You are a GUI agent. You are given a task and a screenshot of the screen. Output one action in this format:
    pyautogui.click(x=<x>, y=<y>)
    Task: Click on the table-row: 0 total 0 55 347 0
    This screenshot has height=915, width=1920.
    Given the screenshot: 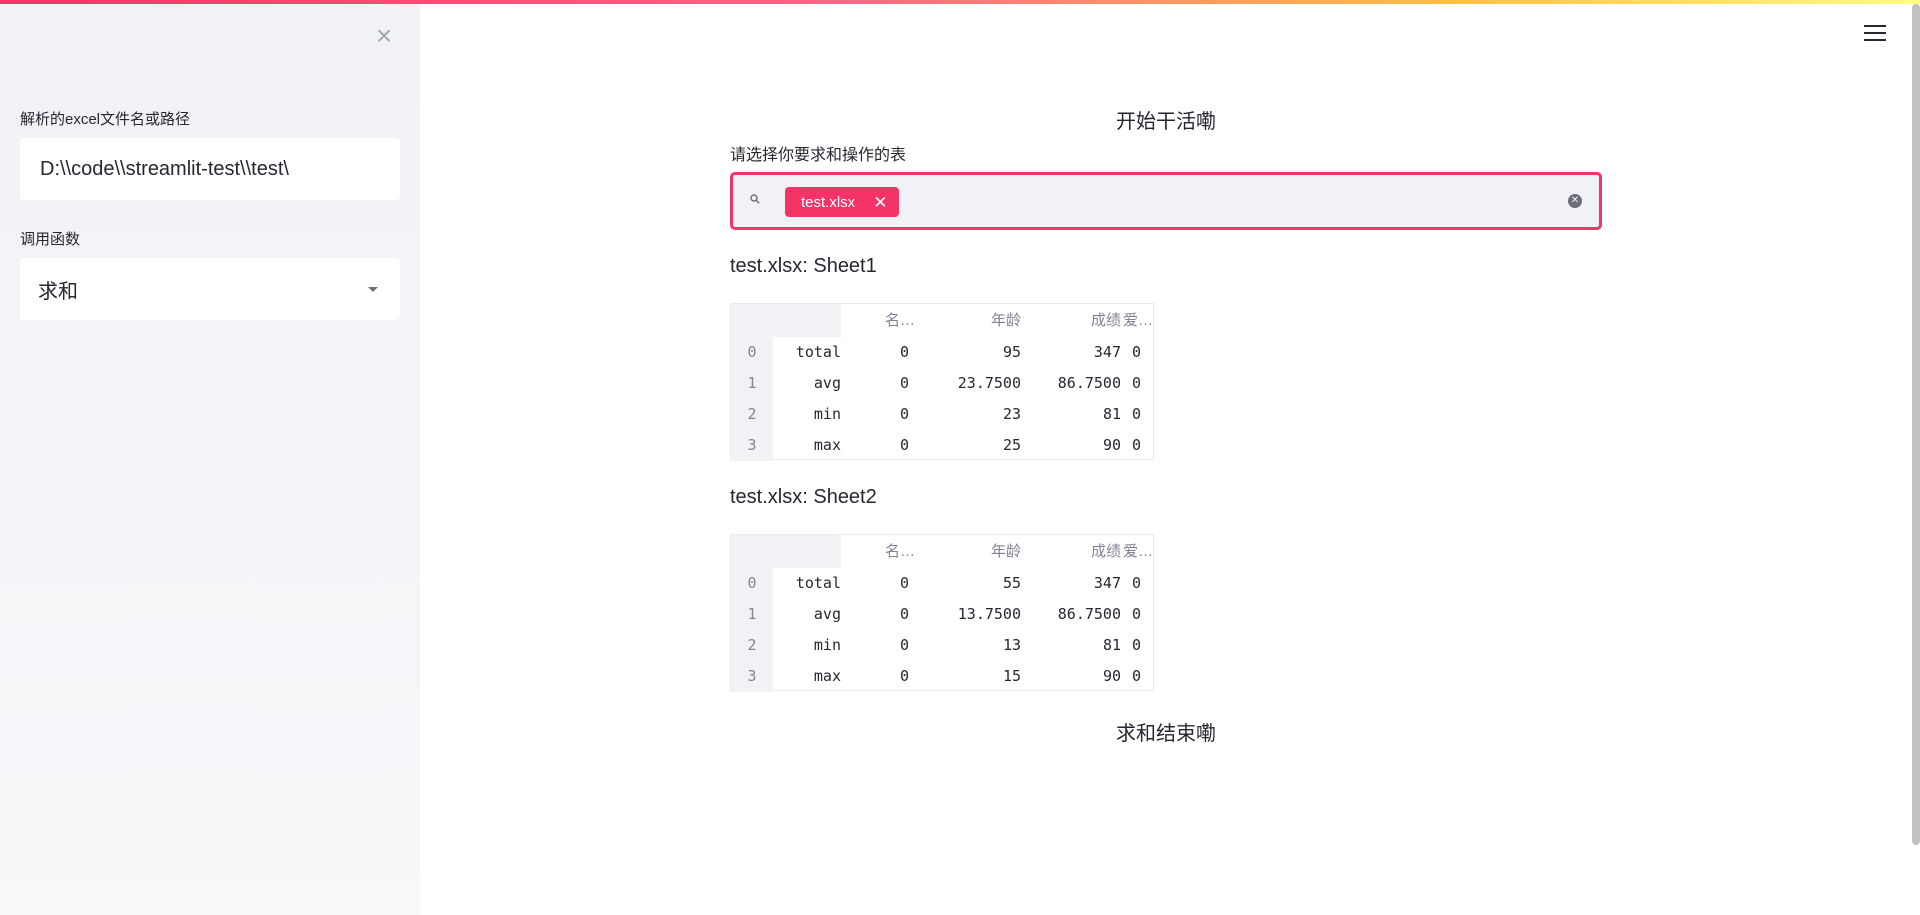 What is the action you would take?
    pyautogui.click(x=942, y=583)
    